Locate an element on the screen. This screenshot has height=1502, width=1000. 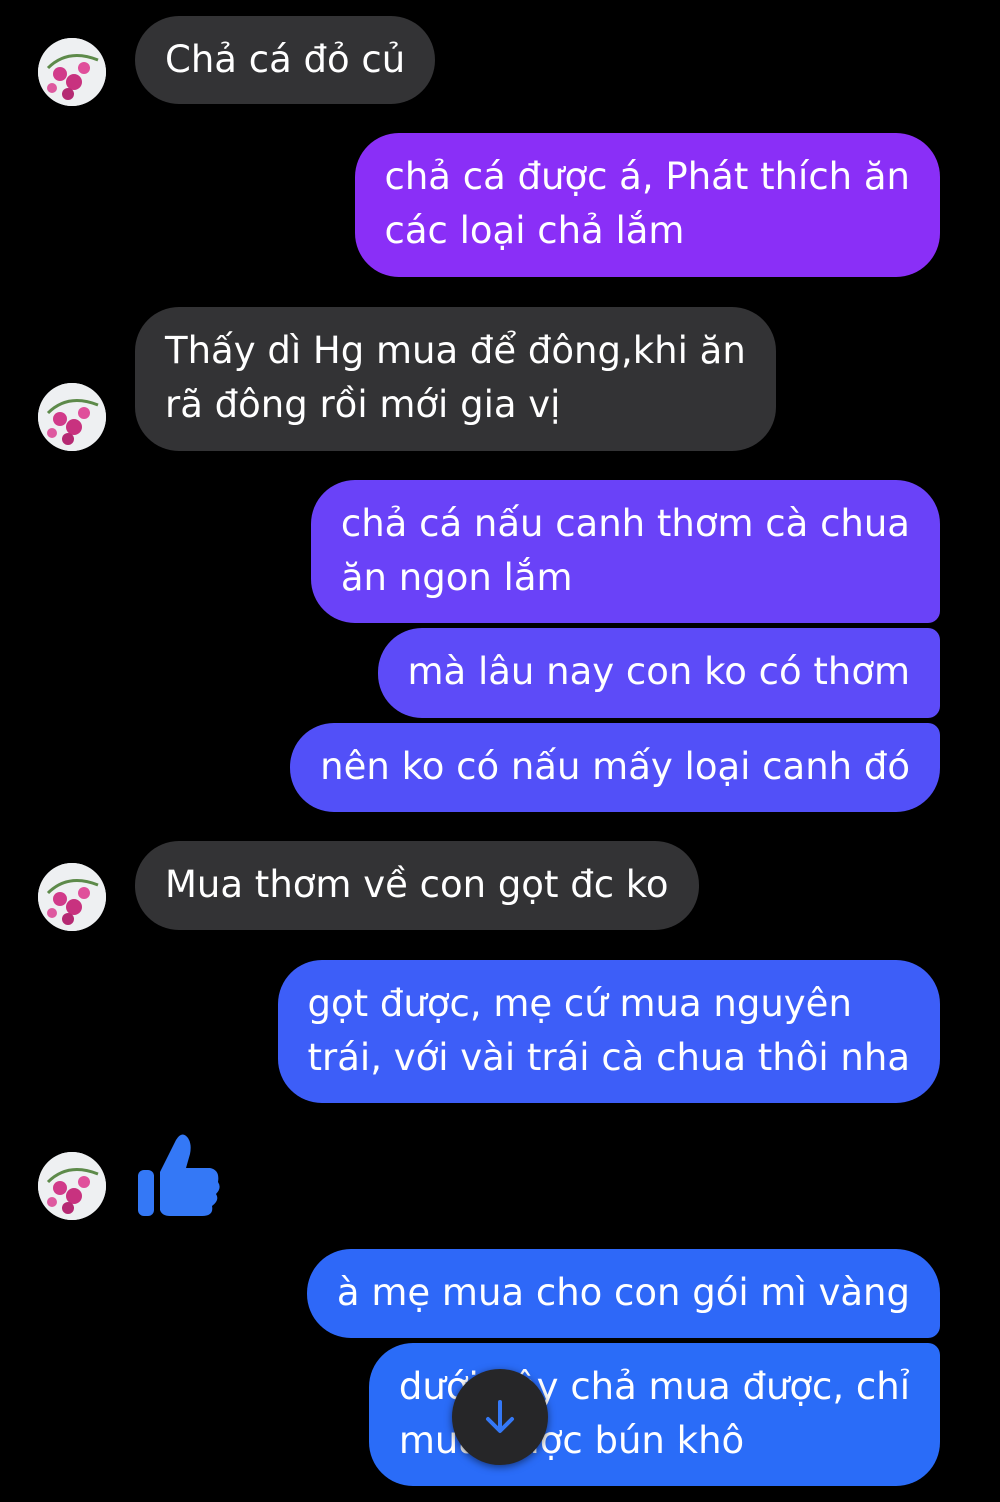
message-text: ăn ngon lắm is located at coordinates (456, 577).